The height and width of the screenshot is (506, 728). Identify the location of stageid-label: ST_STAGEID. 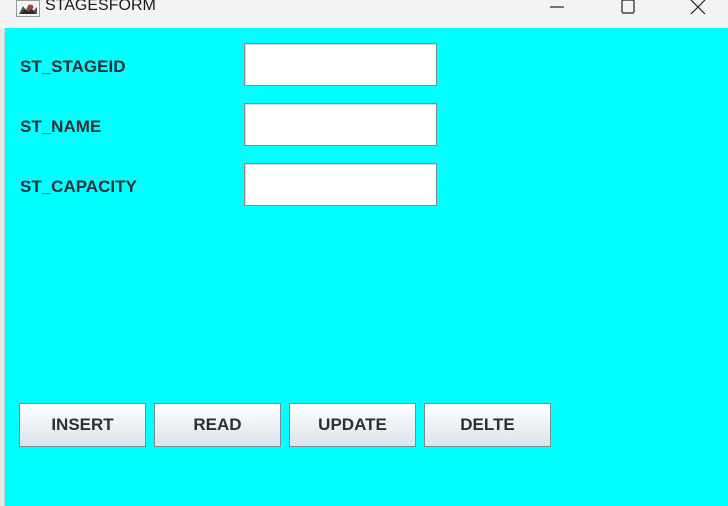
(73, 66).